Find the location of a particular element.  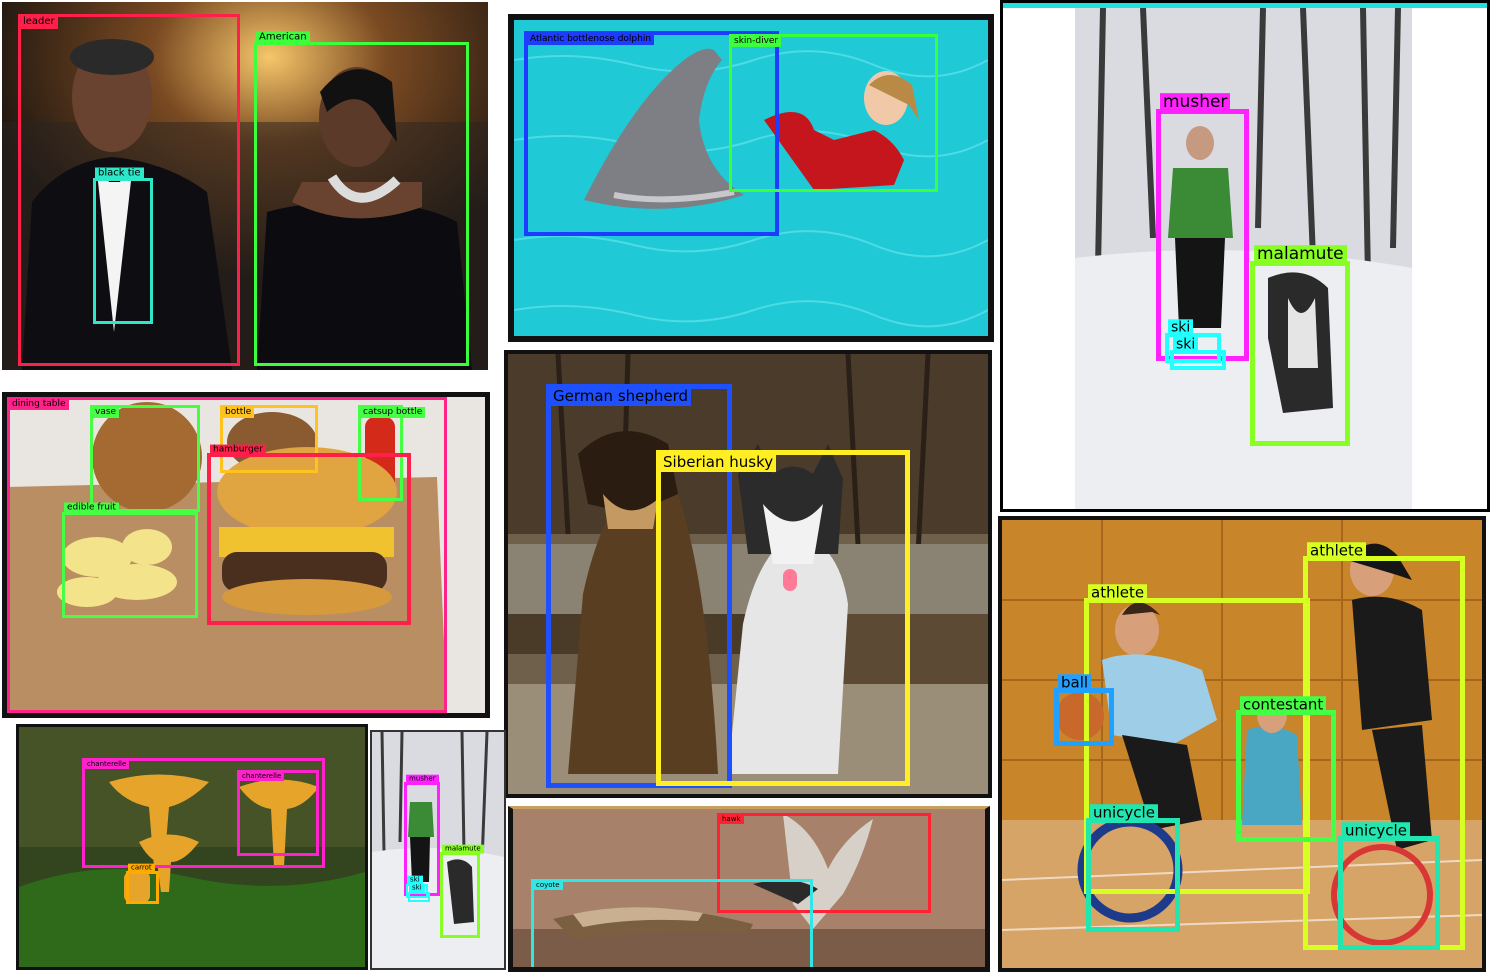

skin-diver-label: skin-diver is located at coordinates (756, 42).